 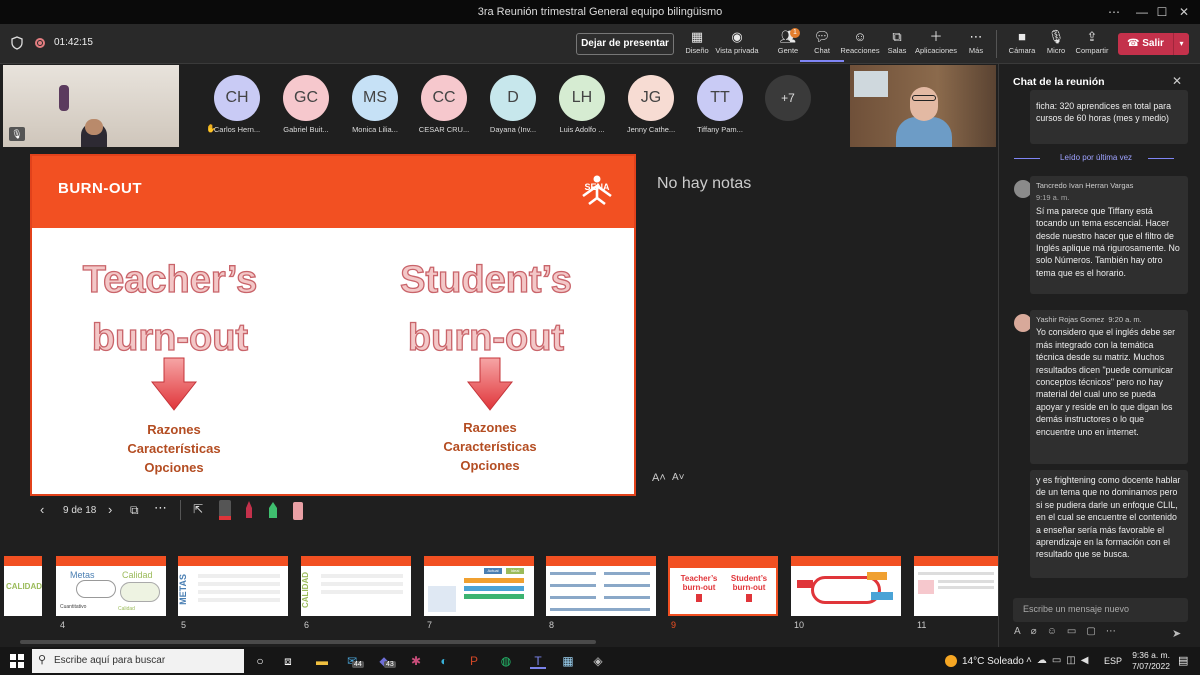 I want to click on participant-avatar: CC, so click(x=444, y=98).